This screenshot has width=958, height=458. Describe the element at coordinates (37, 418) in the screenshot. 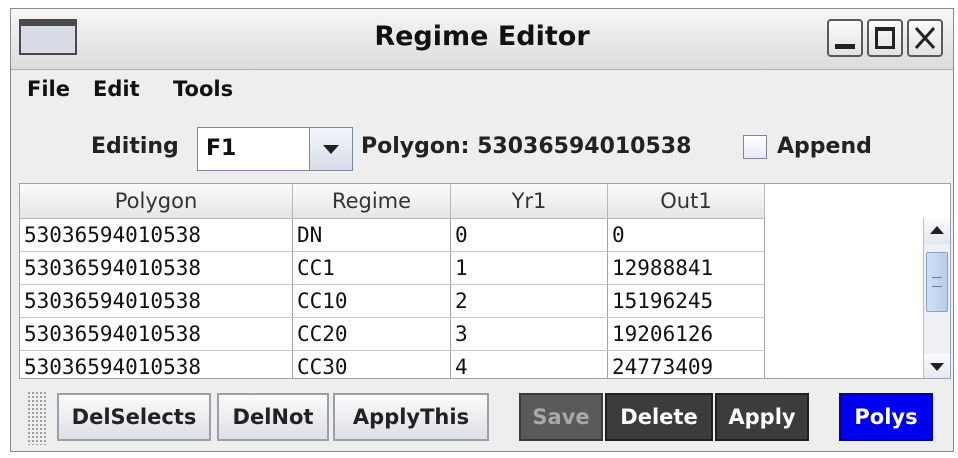

I see `toolbar-grip-handle` at that location.